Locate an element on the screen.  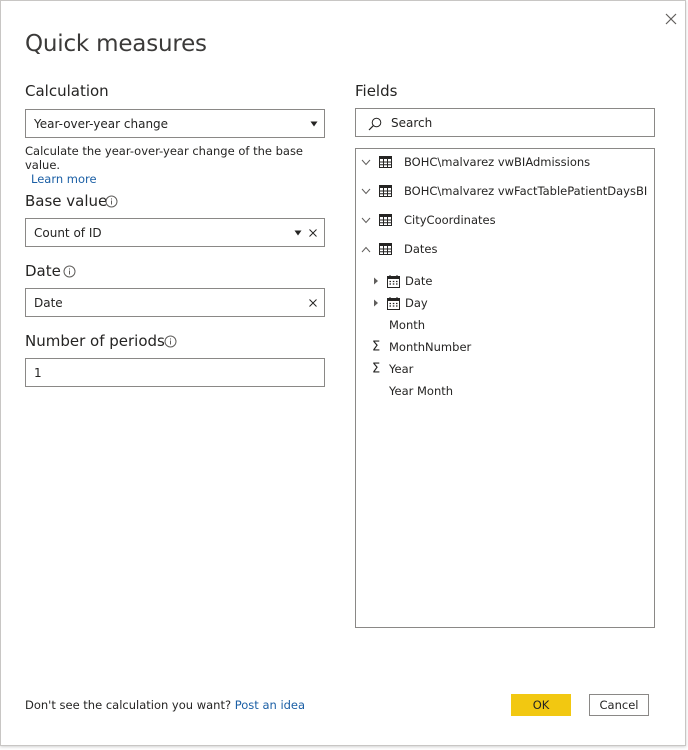
ok-button: OK is located at coordinates (541, 705).